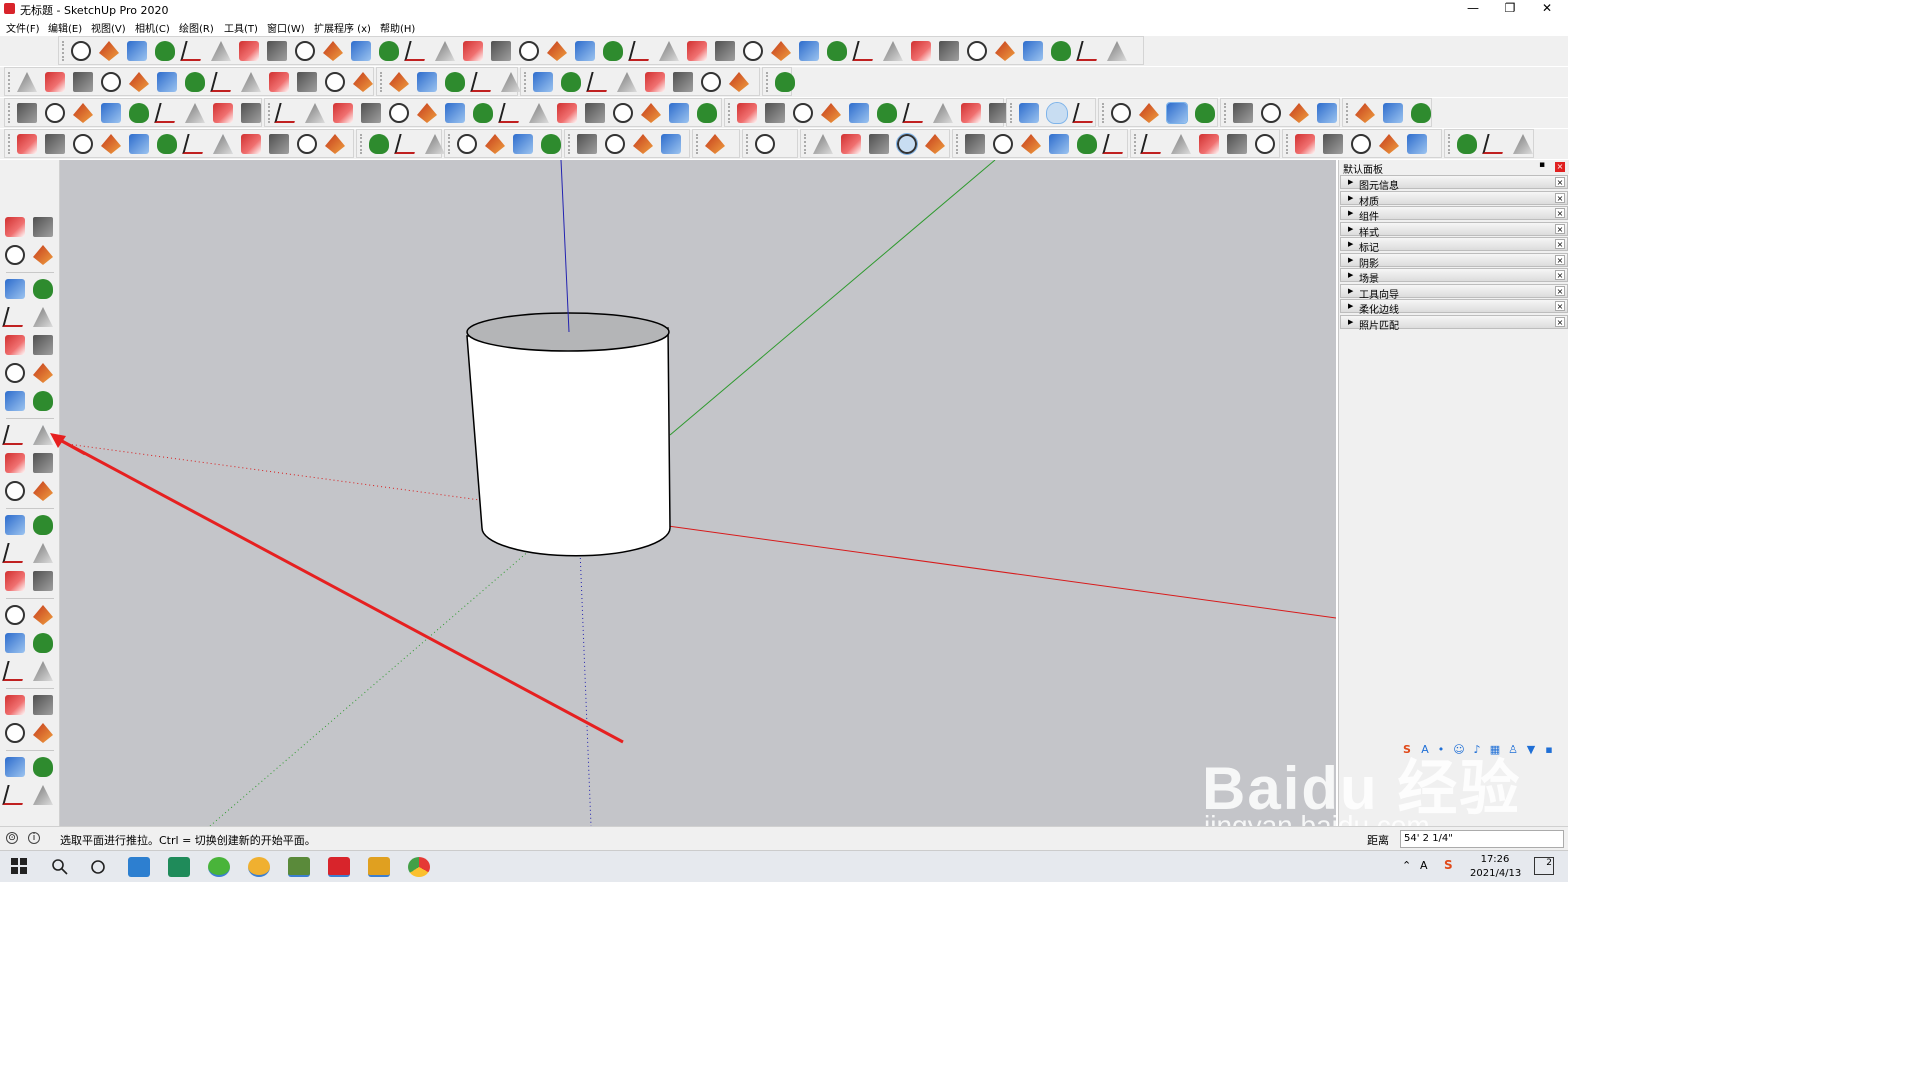 The width and height of the screenshot is (1920, 1080). I want to click on tray-shadows: ▶ 阴影 ×, so click(1454, 261).